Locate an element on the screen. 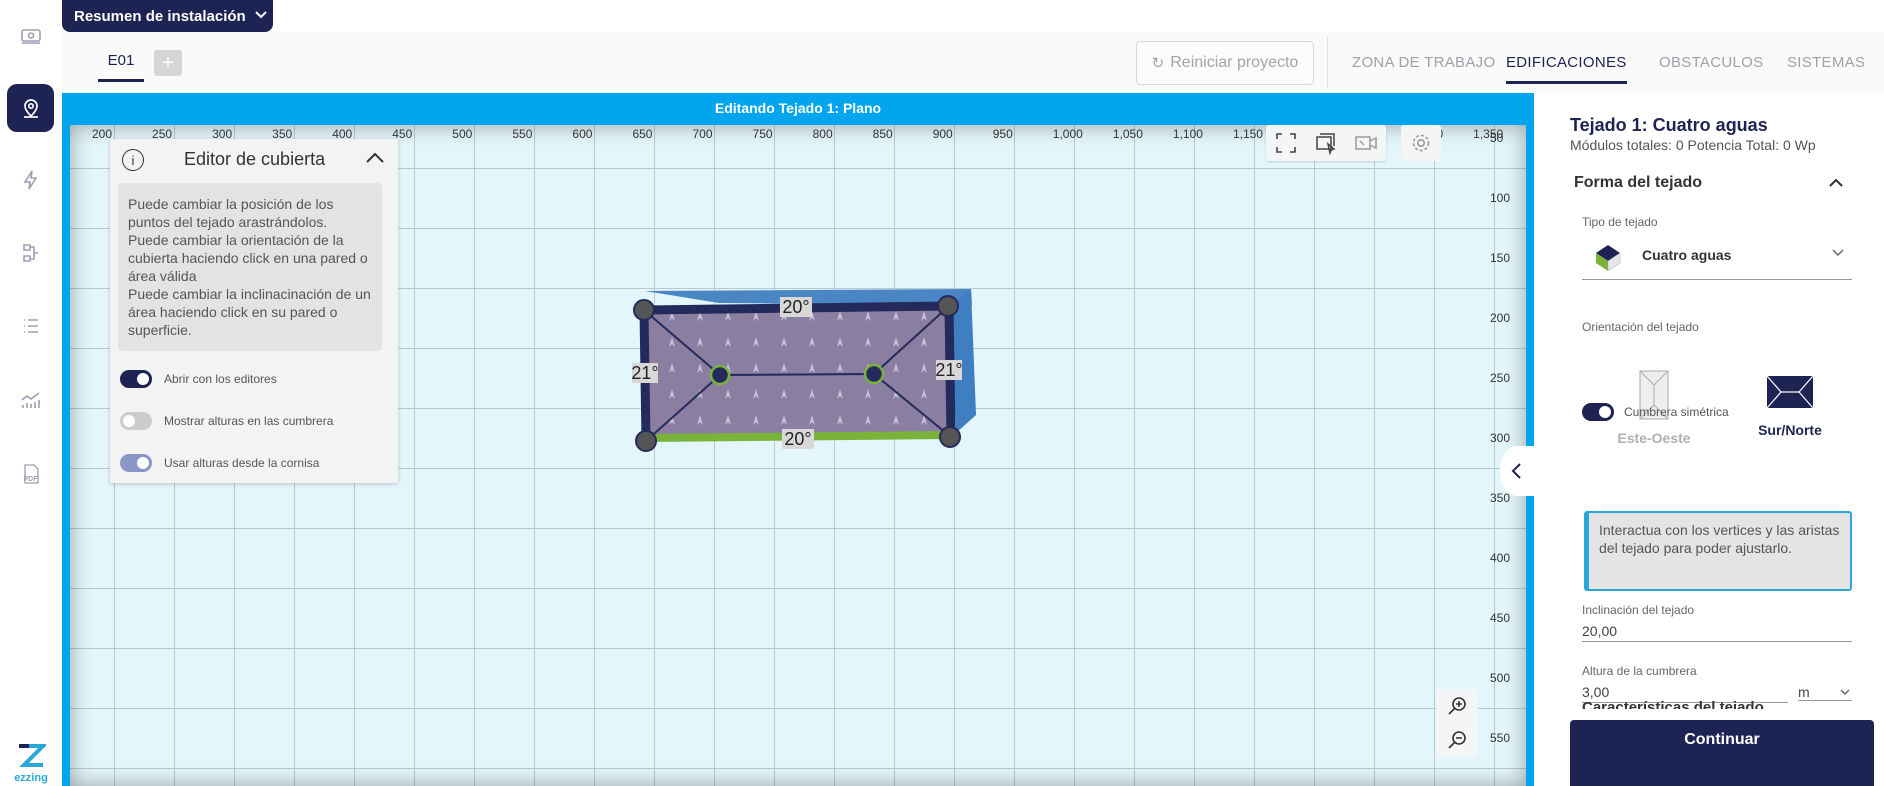 This screenshot has width=1884, height=786. logo-icon is located at coordinates (33, 755).